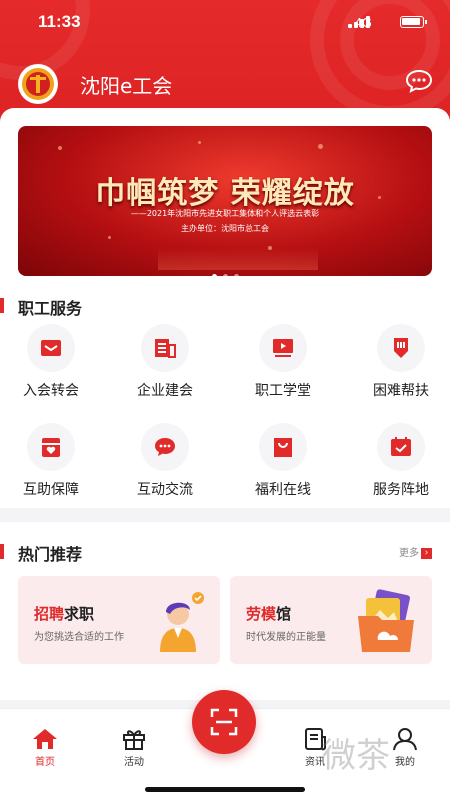 Image resolution: width=450 pixels, height=800 pixels. Describe the element at coordinates (426, 553) in the screenshot. I see `chevron-right-icon: ›` at that location.